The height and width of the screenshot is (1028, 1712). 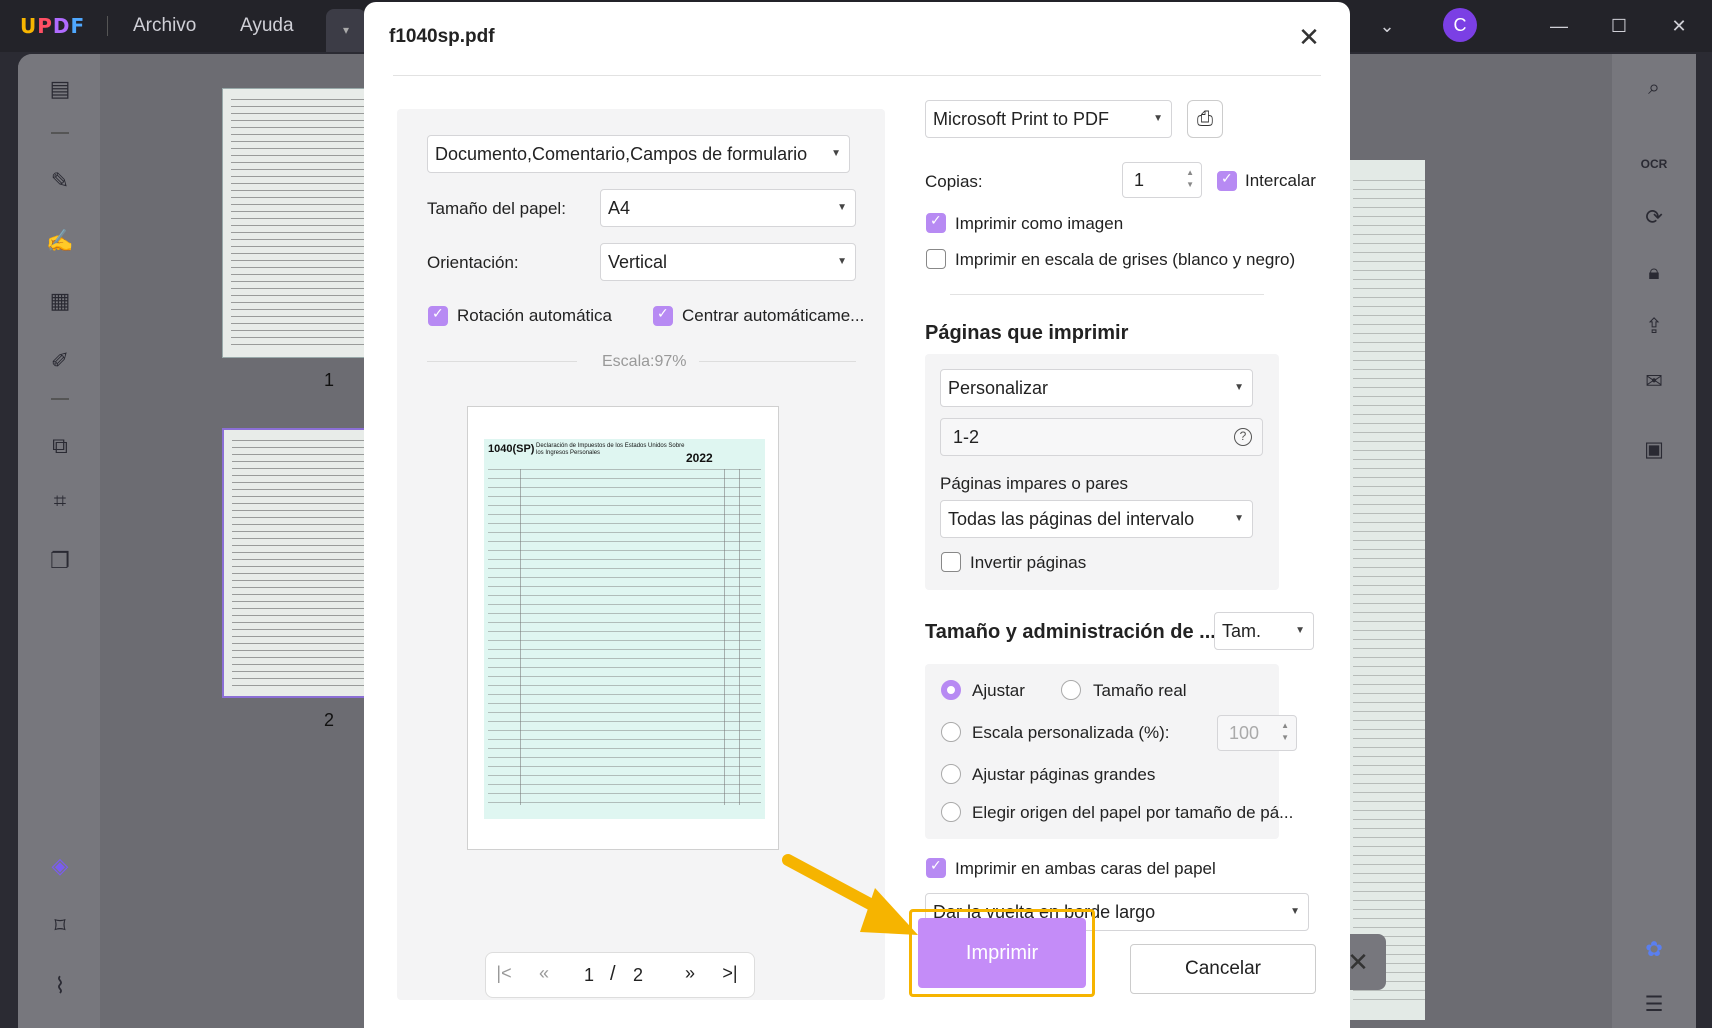 I want to click on current-page-input: 1, so click(x=589, y=975).